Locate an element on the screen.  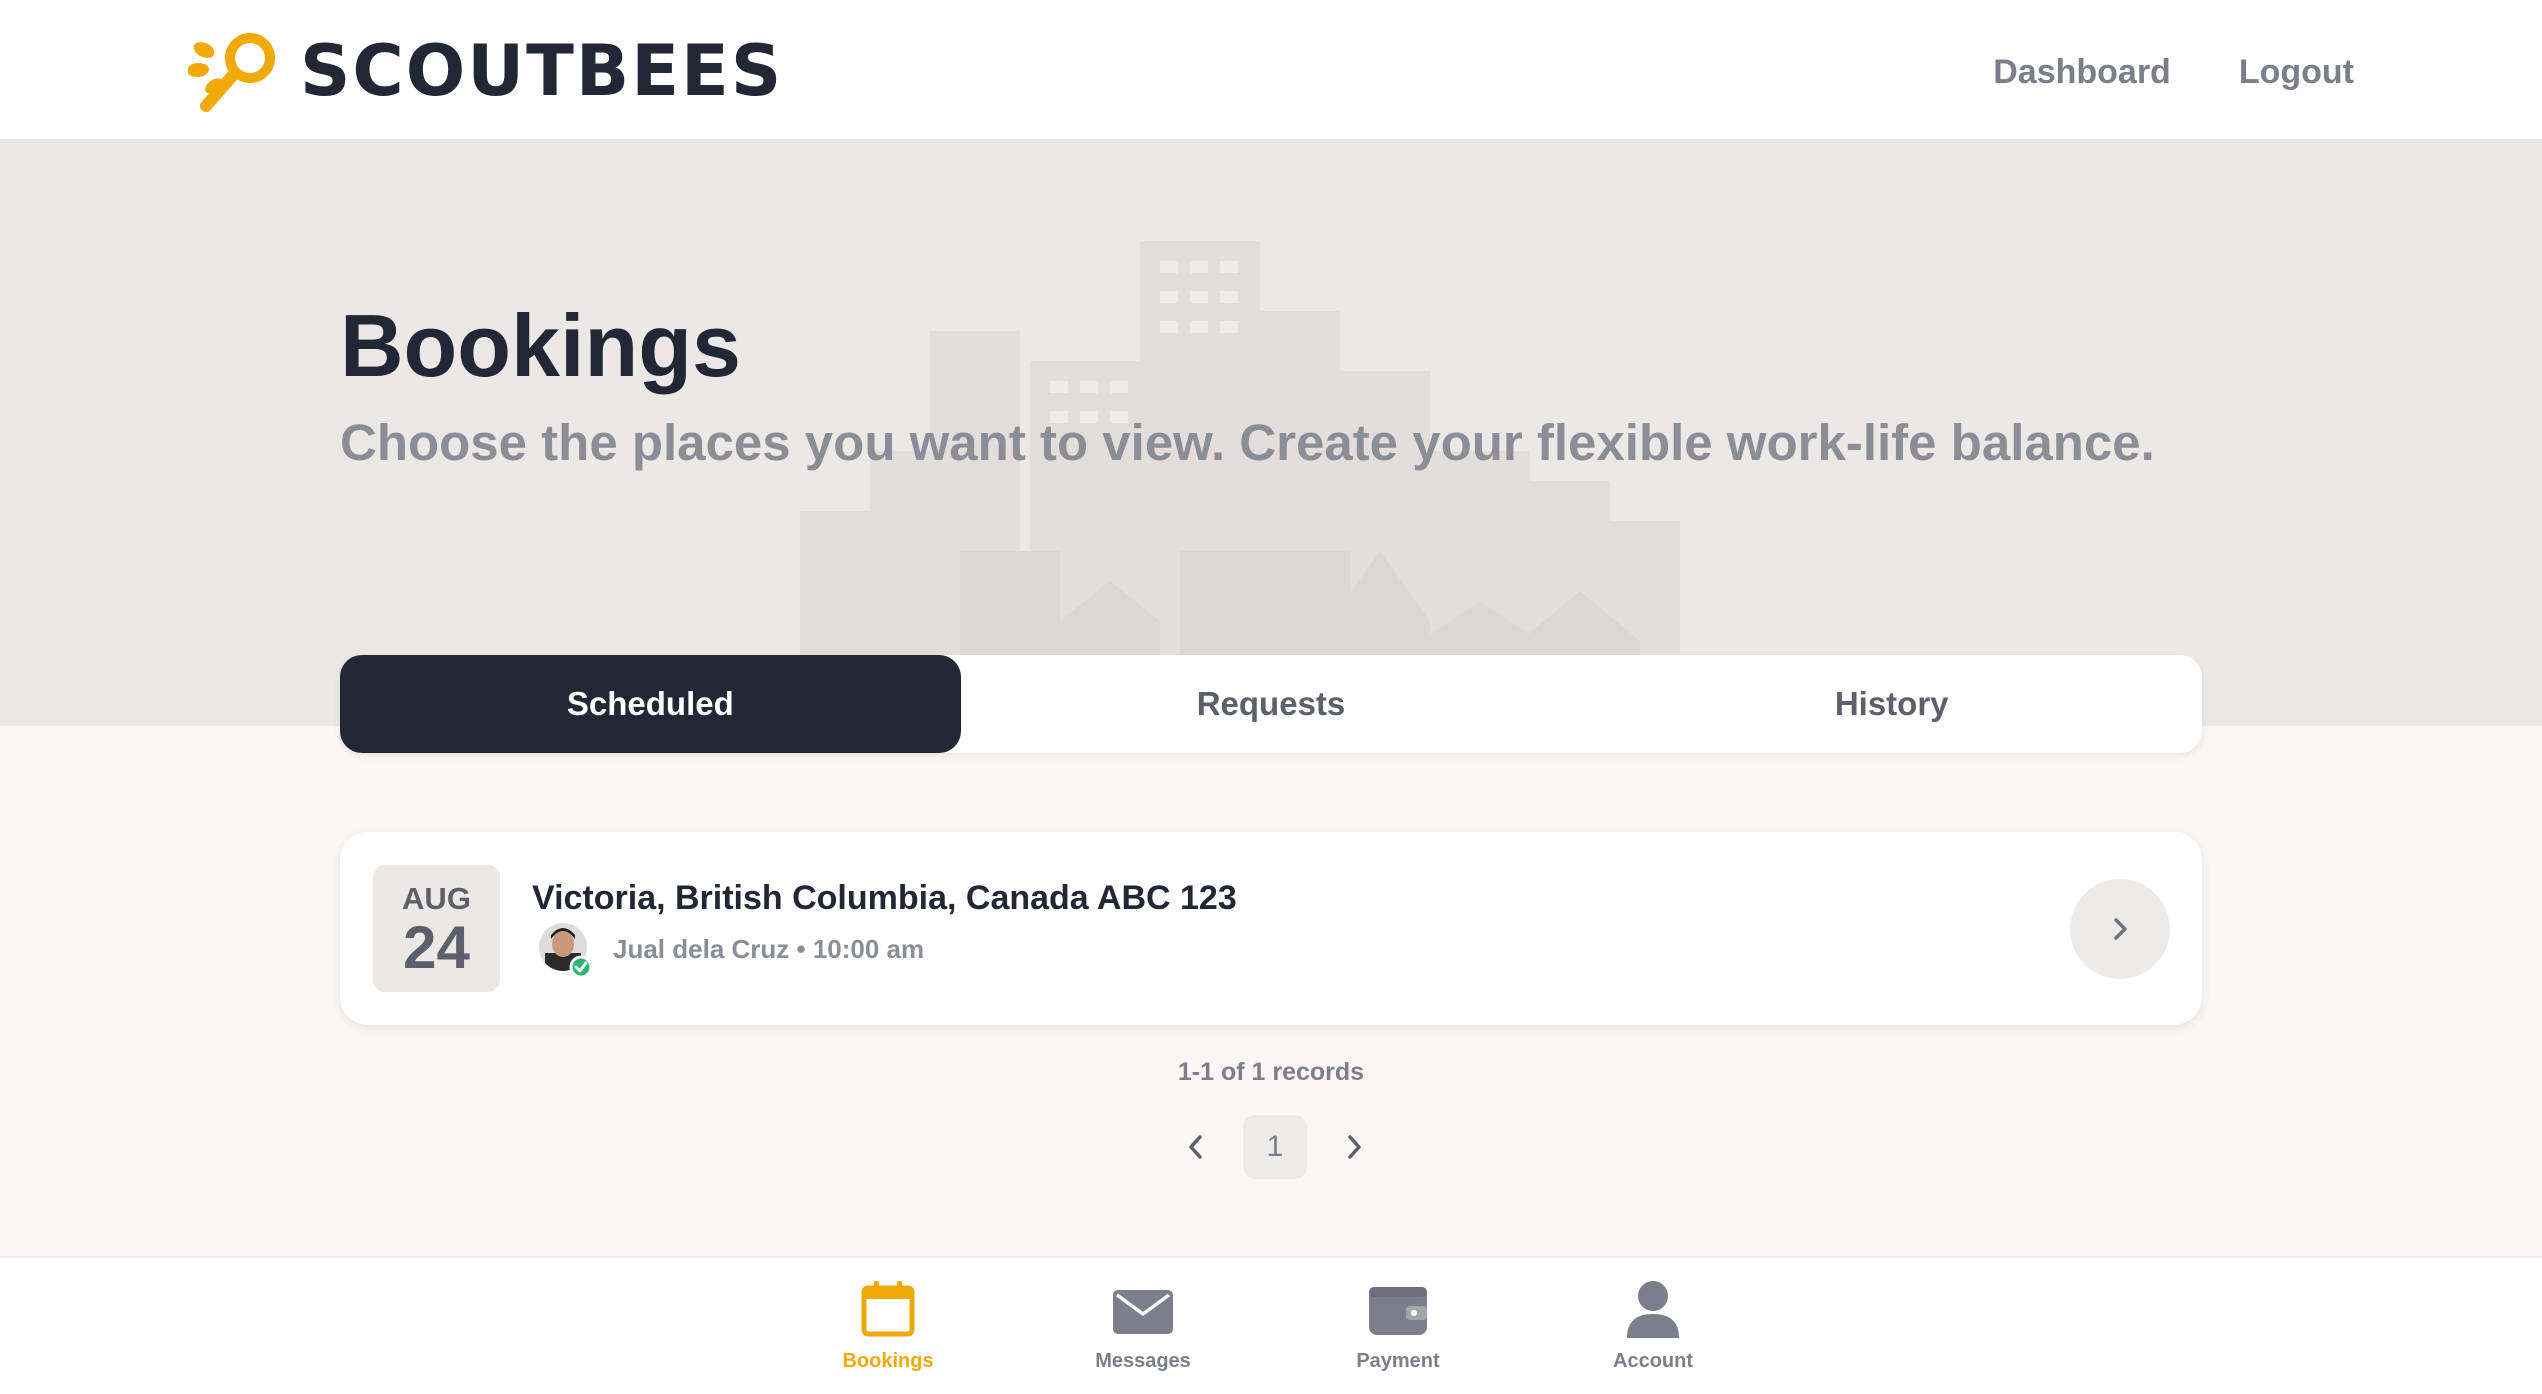
prev-page-button is located at coordinates (1196, 1147).